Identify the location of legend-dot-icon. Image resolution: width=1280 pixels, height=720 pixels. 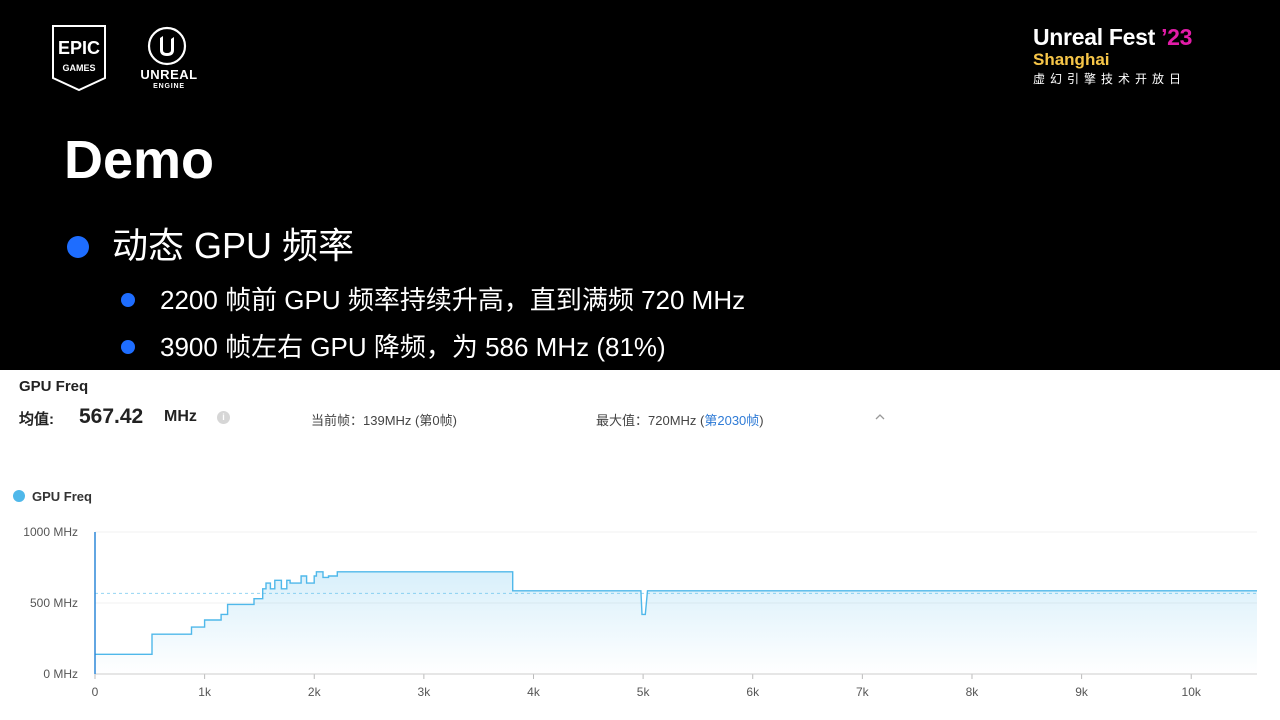
(19, 496).